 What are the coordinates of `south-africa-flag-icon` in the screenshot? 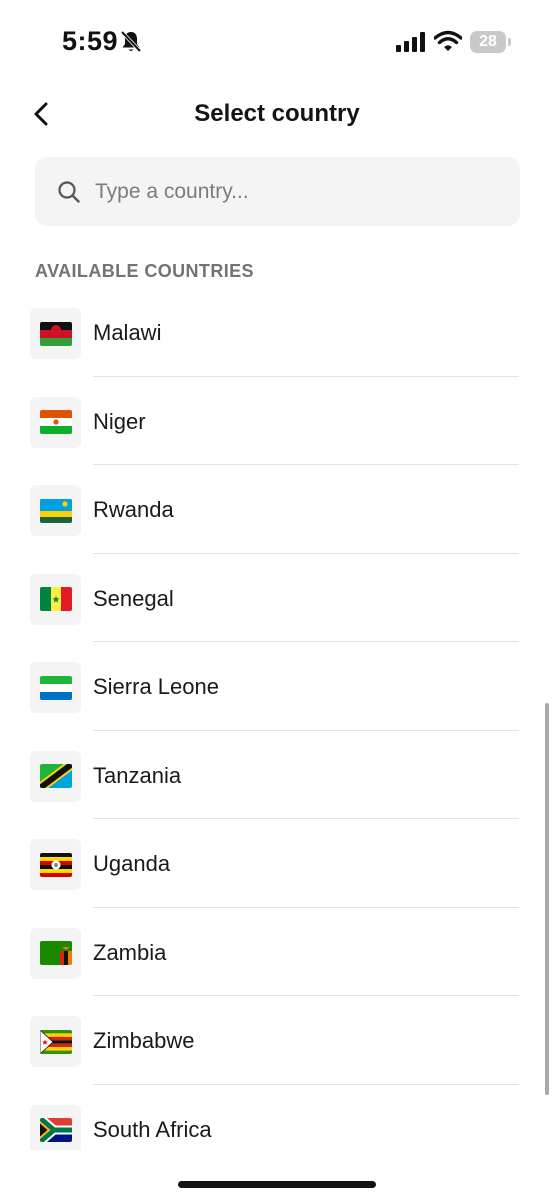 It's located at (55, 1130).